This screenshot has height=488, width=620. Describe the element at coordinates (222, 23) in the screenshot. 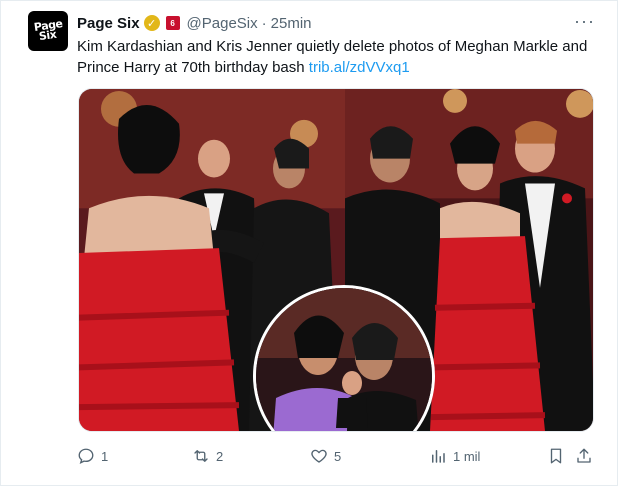

I see `handle: @PageSix` at that location.